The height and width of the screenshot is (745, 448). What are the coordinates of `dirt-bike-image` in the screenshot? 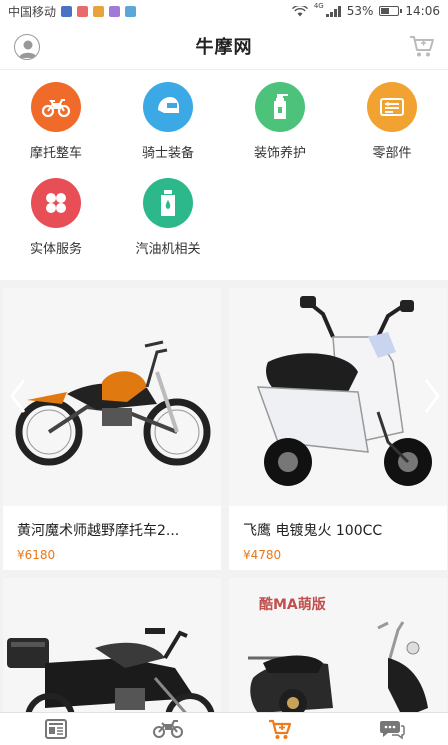 It's located at (113, 403).